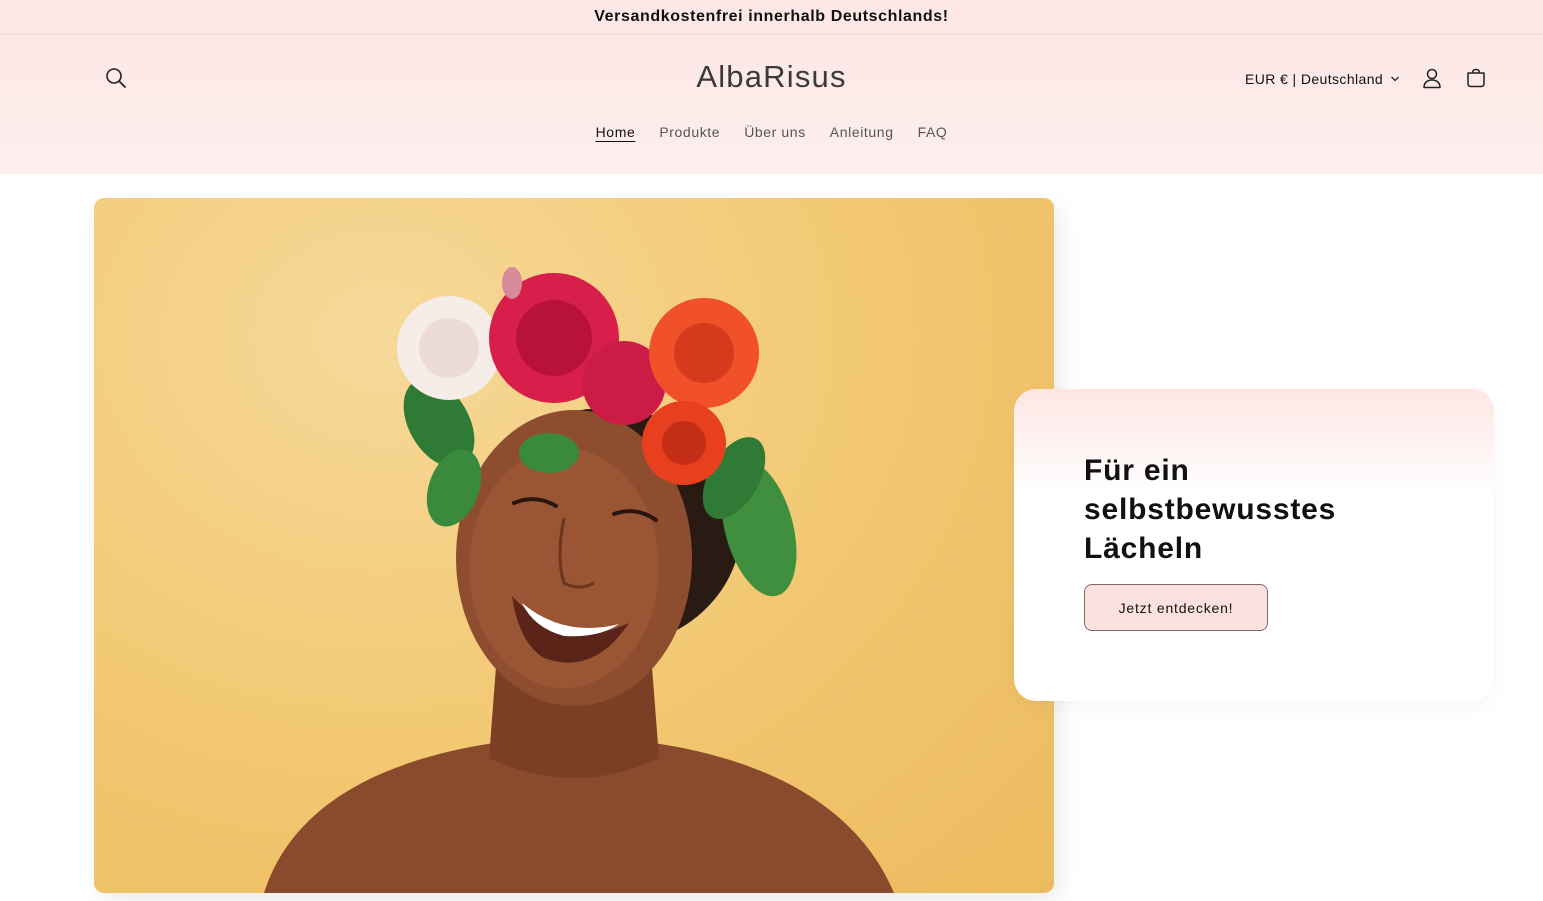 Image resolution: width=1543 pixels, height=901 pixels. I want to click on cart-button, so click(1476, 78).